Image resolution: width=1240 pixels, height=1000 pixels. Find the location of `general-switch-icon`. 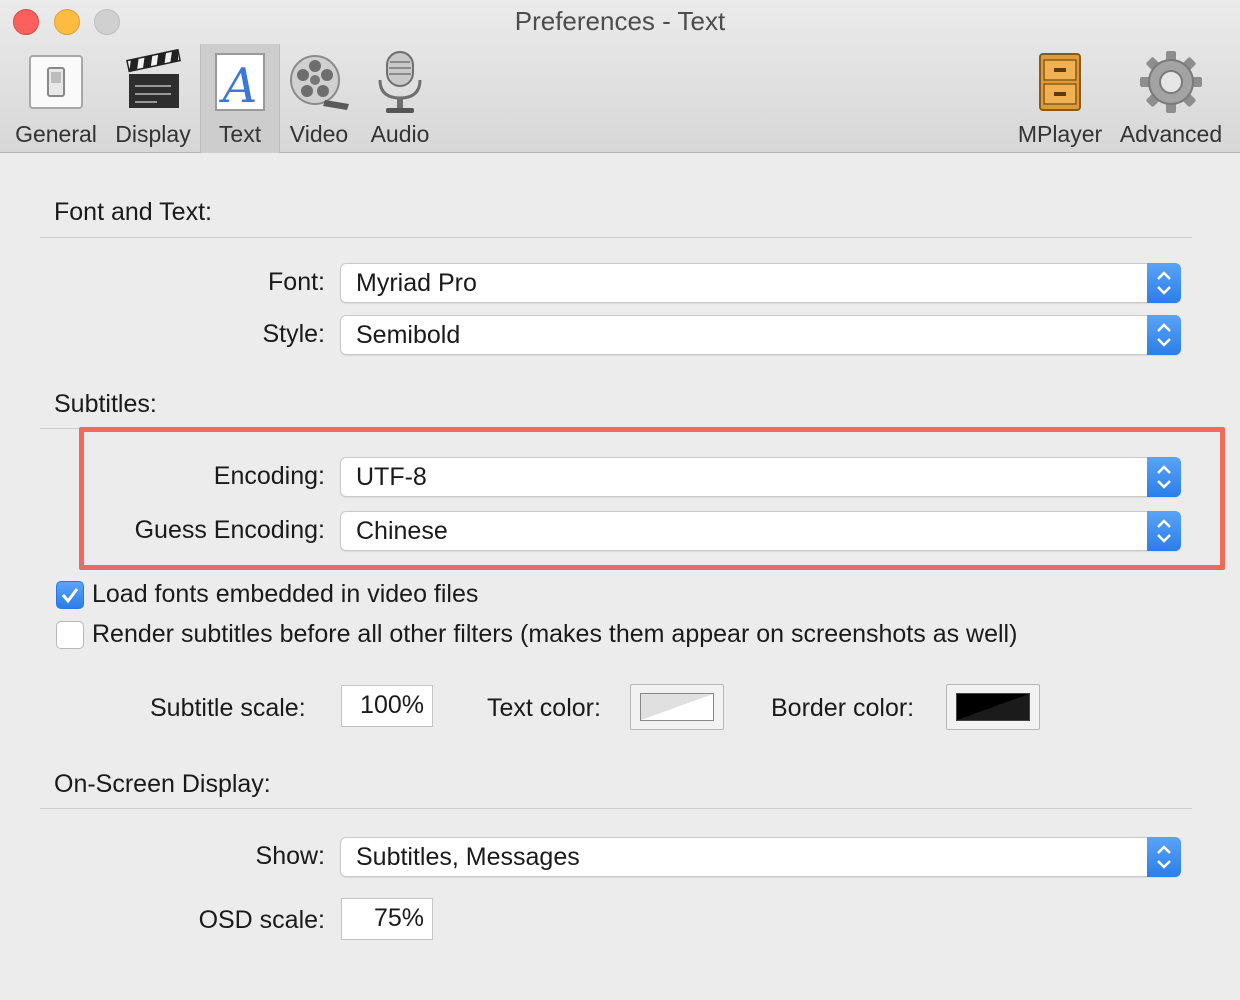

general-switch-icon is located at coordinates (56, 82).